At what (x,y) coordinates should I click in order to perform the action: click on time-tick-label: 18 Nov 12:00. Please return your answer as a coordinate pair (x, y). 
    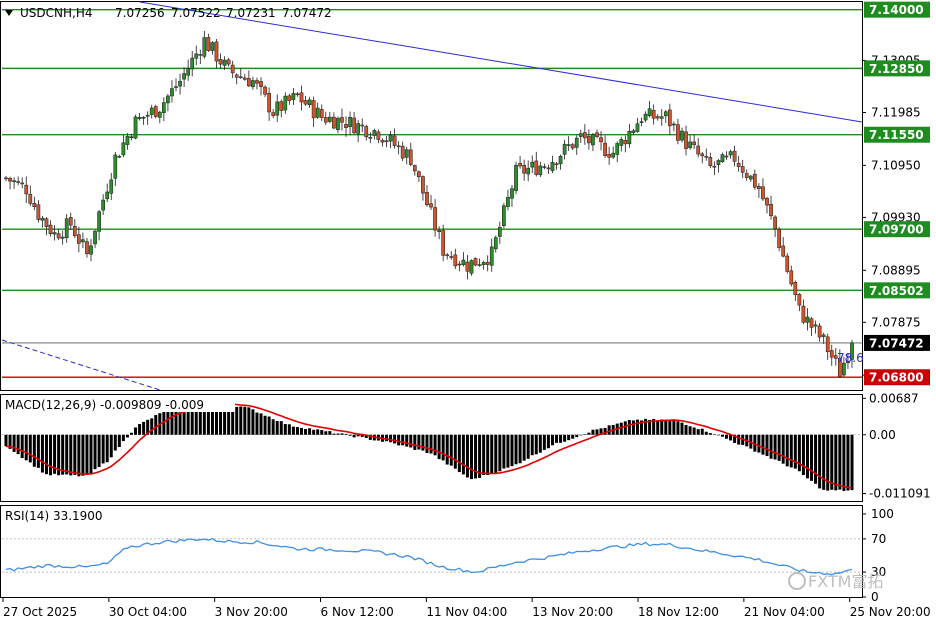
    Looking at the image, I should click on (678, 612).